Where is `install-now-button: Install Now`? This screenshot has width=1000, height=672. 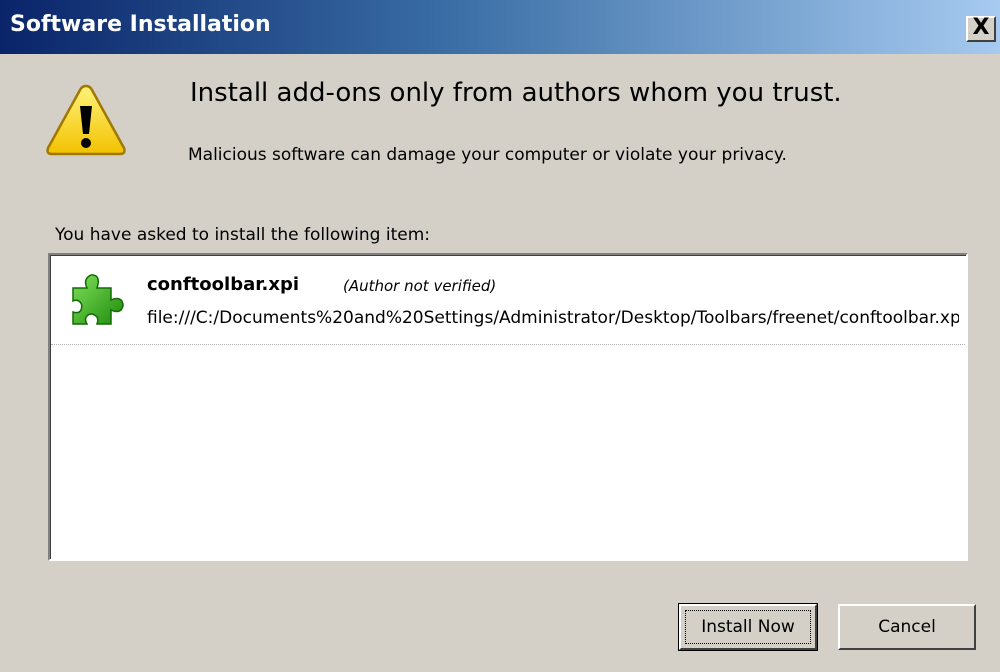 install-now-button: Install Now is located at coordinates (748, 627).